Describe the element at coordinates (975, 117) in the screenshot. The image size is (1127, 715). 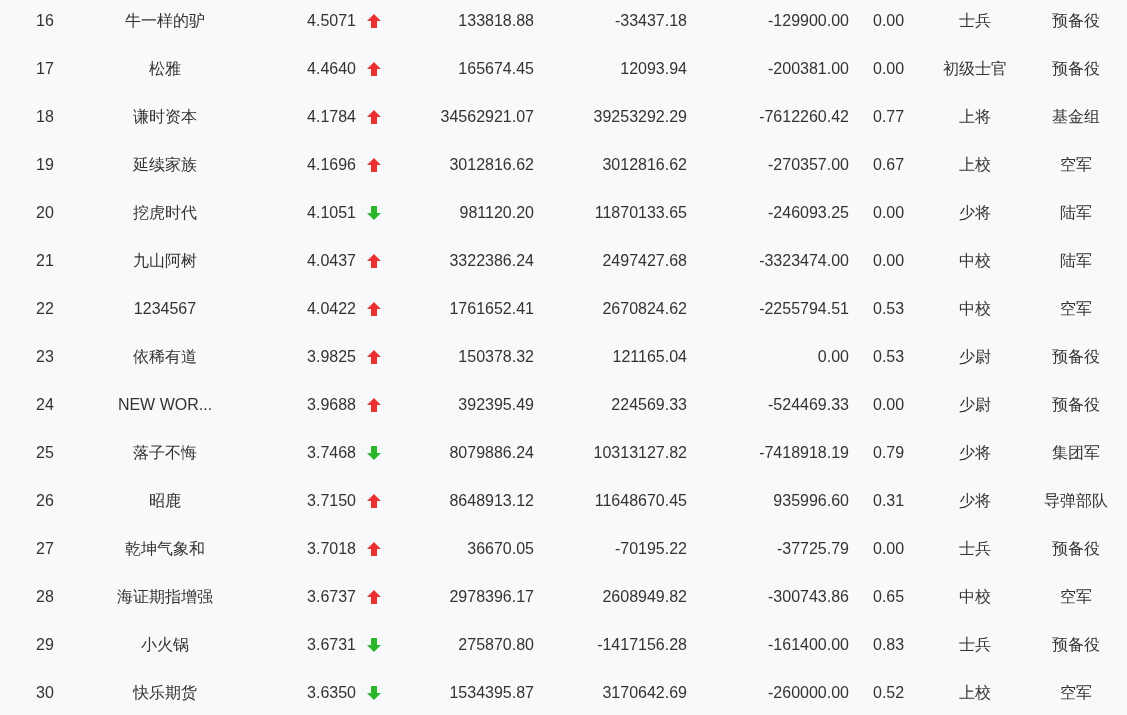
I see `table-cell-text: 上将` at that location.